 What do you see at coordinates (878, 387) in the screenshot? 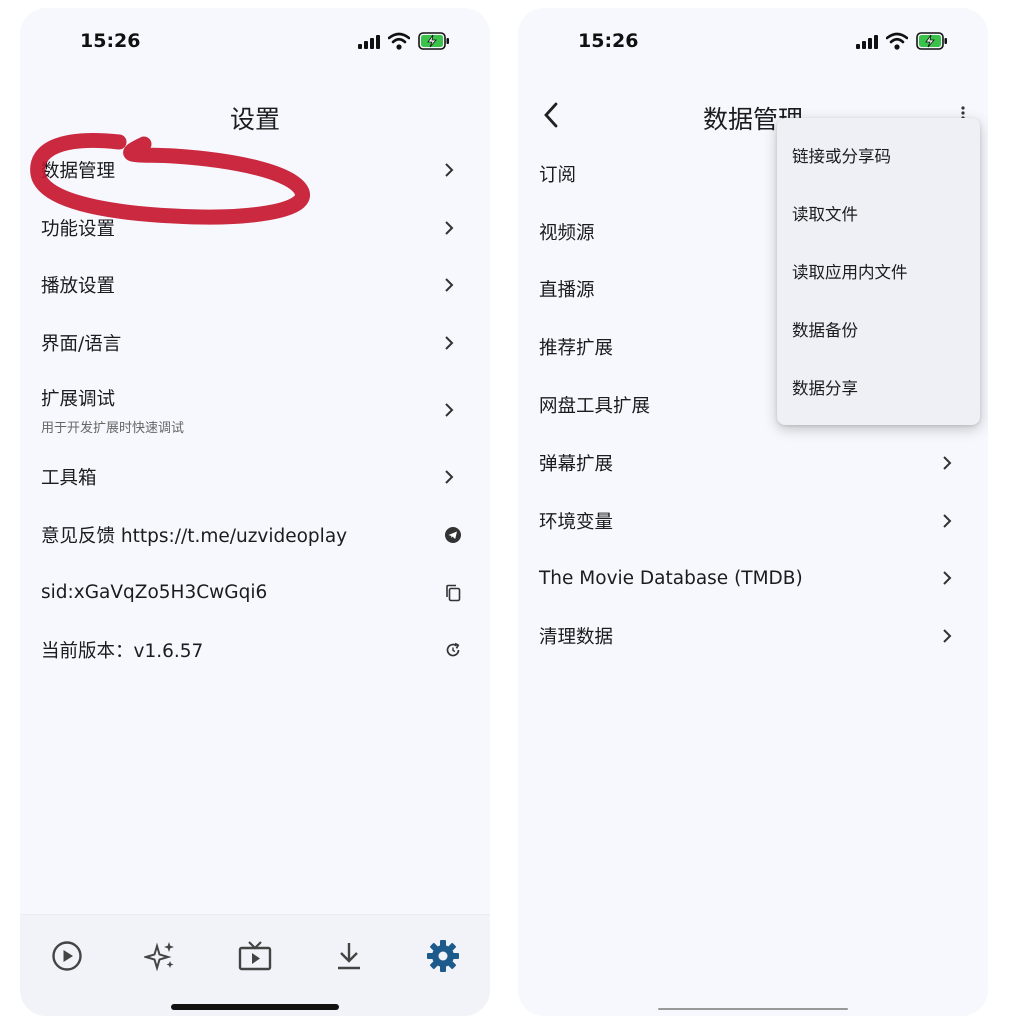
I see `menu-item-data-share: 数据分享` at bounding box center [878, 387].